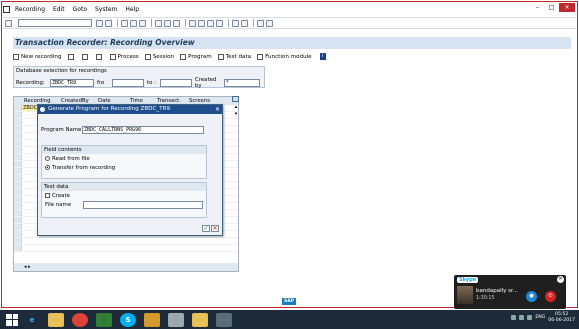  Describe the element at coordinates (192, 23) in the screenshot. I see `first-page-icon` at that location.